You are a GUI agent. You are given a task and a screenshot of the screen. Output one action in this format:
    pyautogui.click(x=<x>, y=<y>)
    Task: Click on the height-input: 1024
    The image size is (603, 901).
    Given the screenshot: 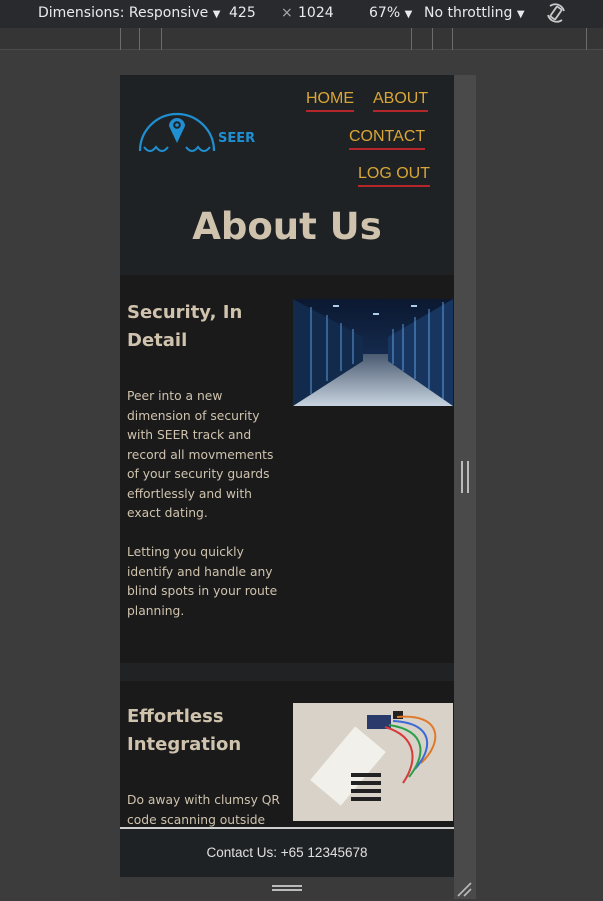 What is the action you would take?
    pyautogui.click(x=316, y=13)
    